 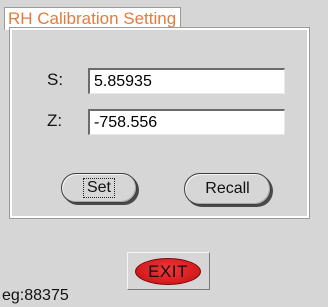 I want to click on z-input: -758.556, so click(x=186, y=122).